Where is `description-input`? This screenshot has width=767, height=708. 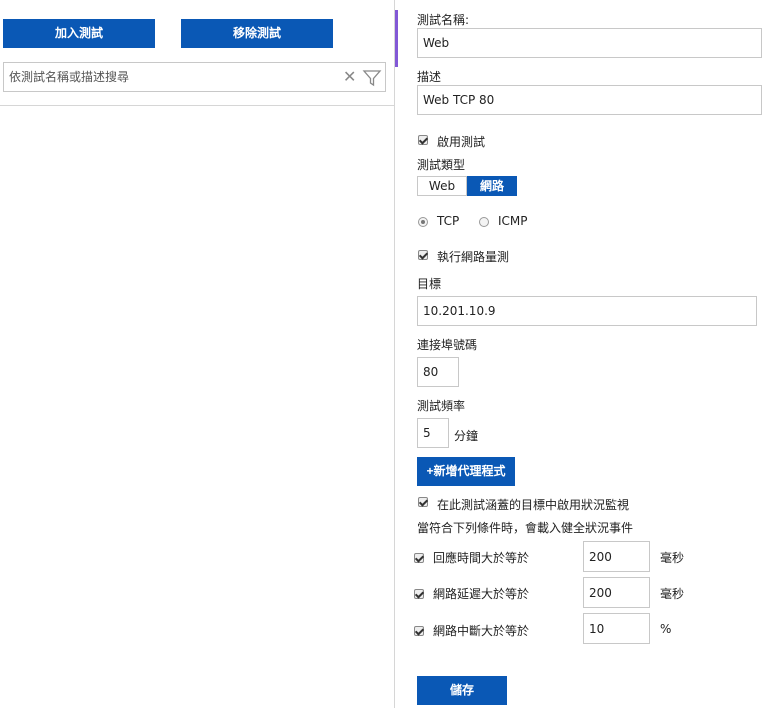
description-input is located at coordinates (589, 100).